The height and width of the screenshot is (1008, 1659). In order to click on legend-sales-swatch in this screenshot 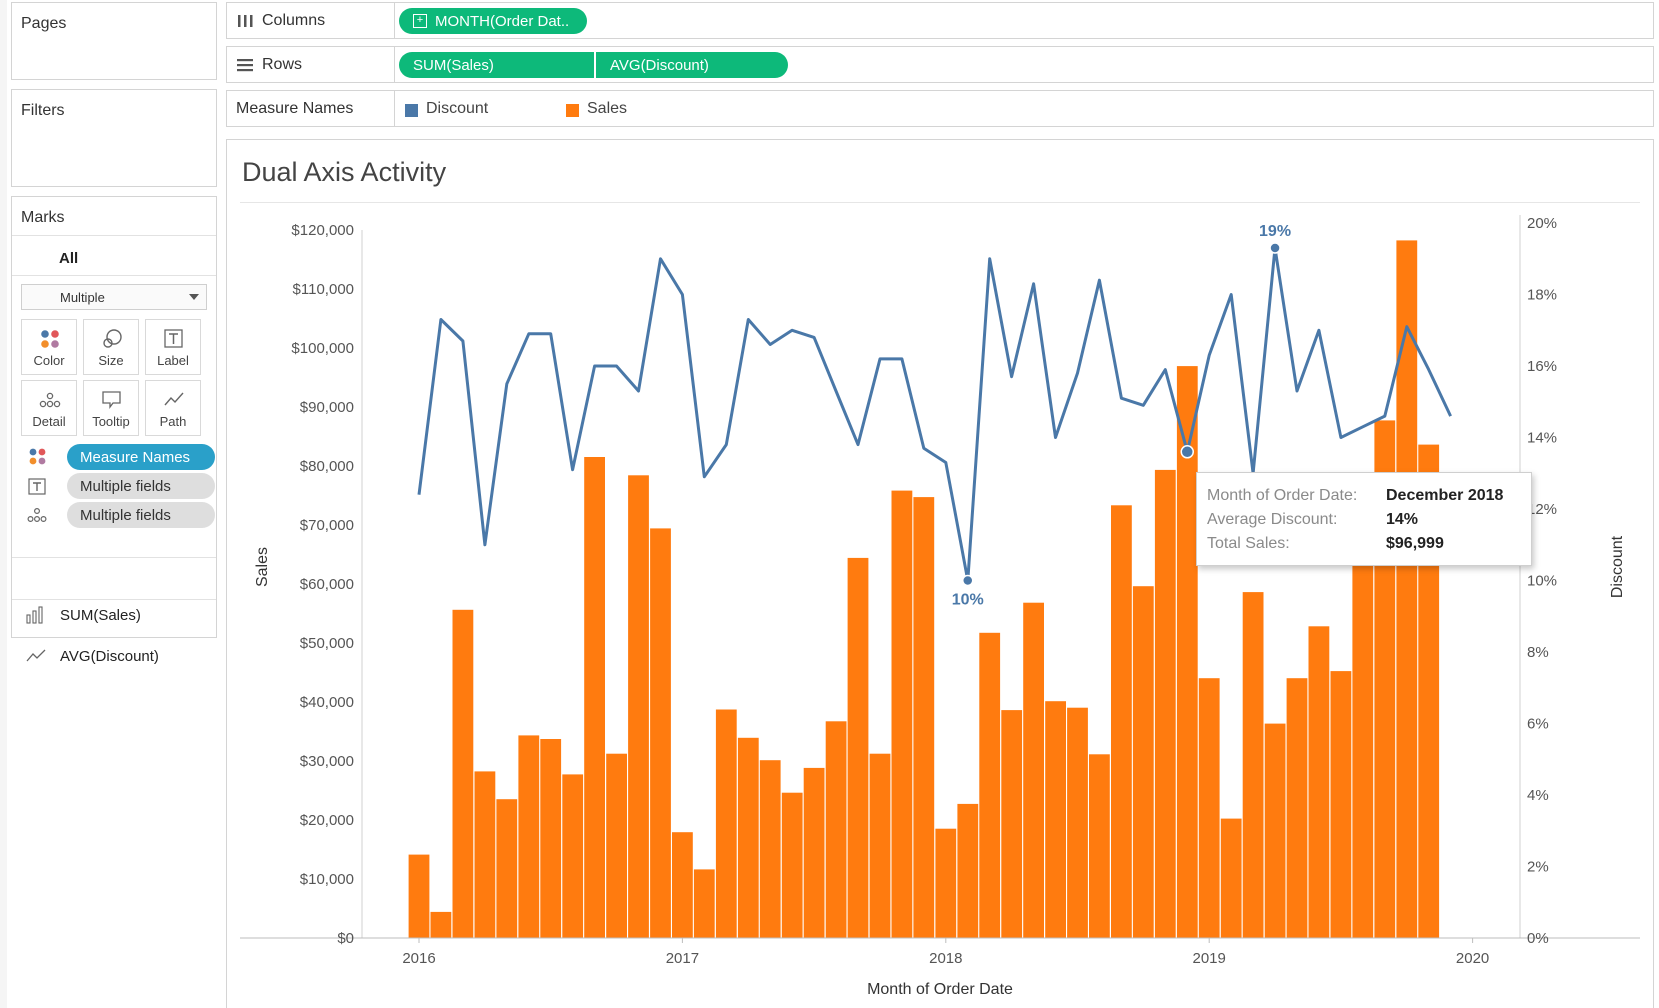, I will do `click(572, 110)`.